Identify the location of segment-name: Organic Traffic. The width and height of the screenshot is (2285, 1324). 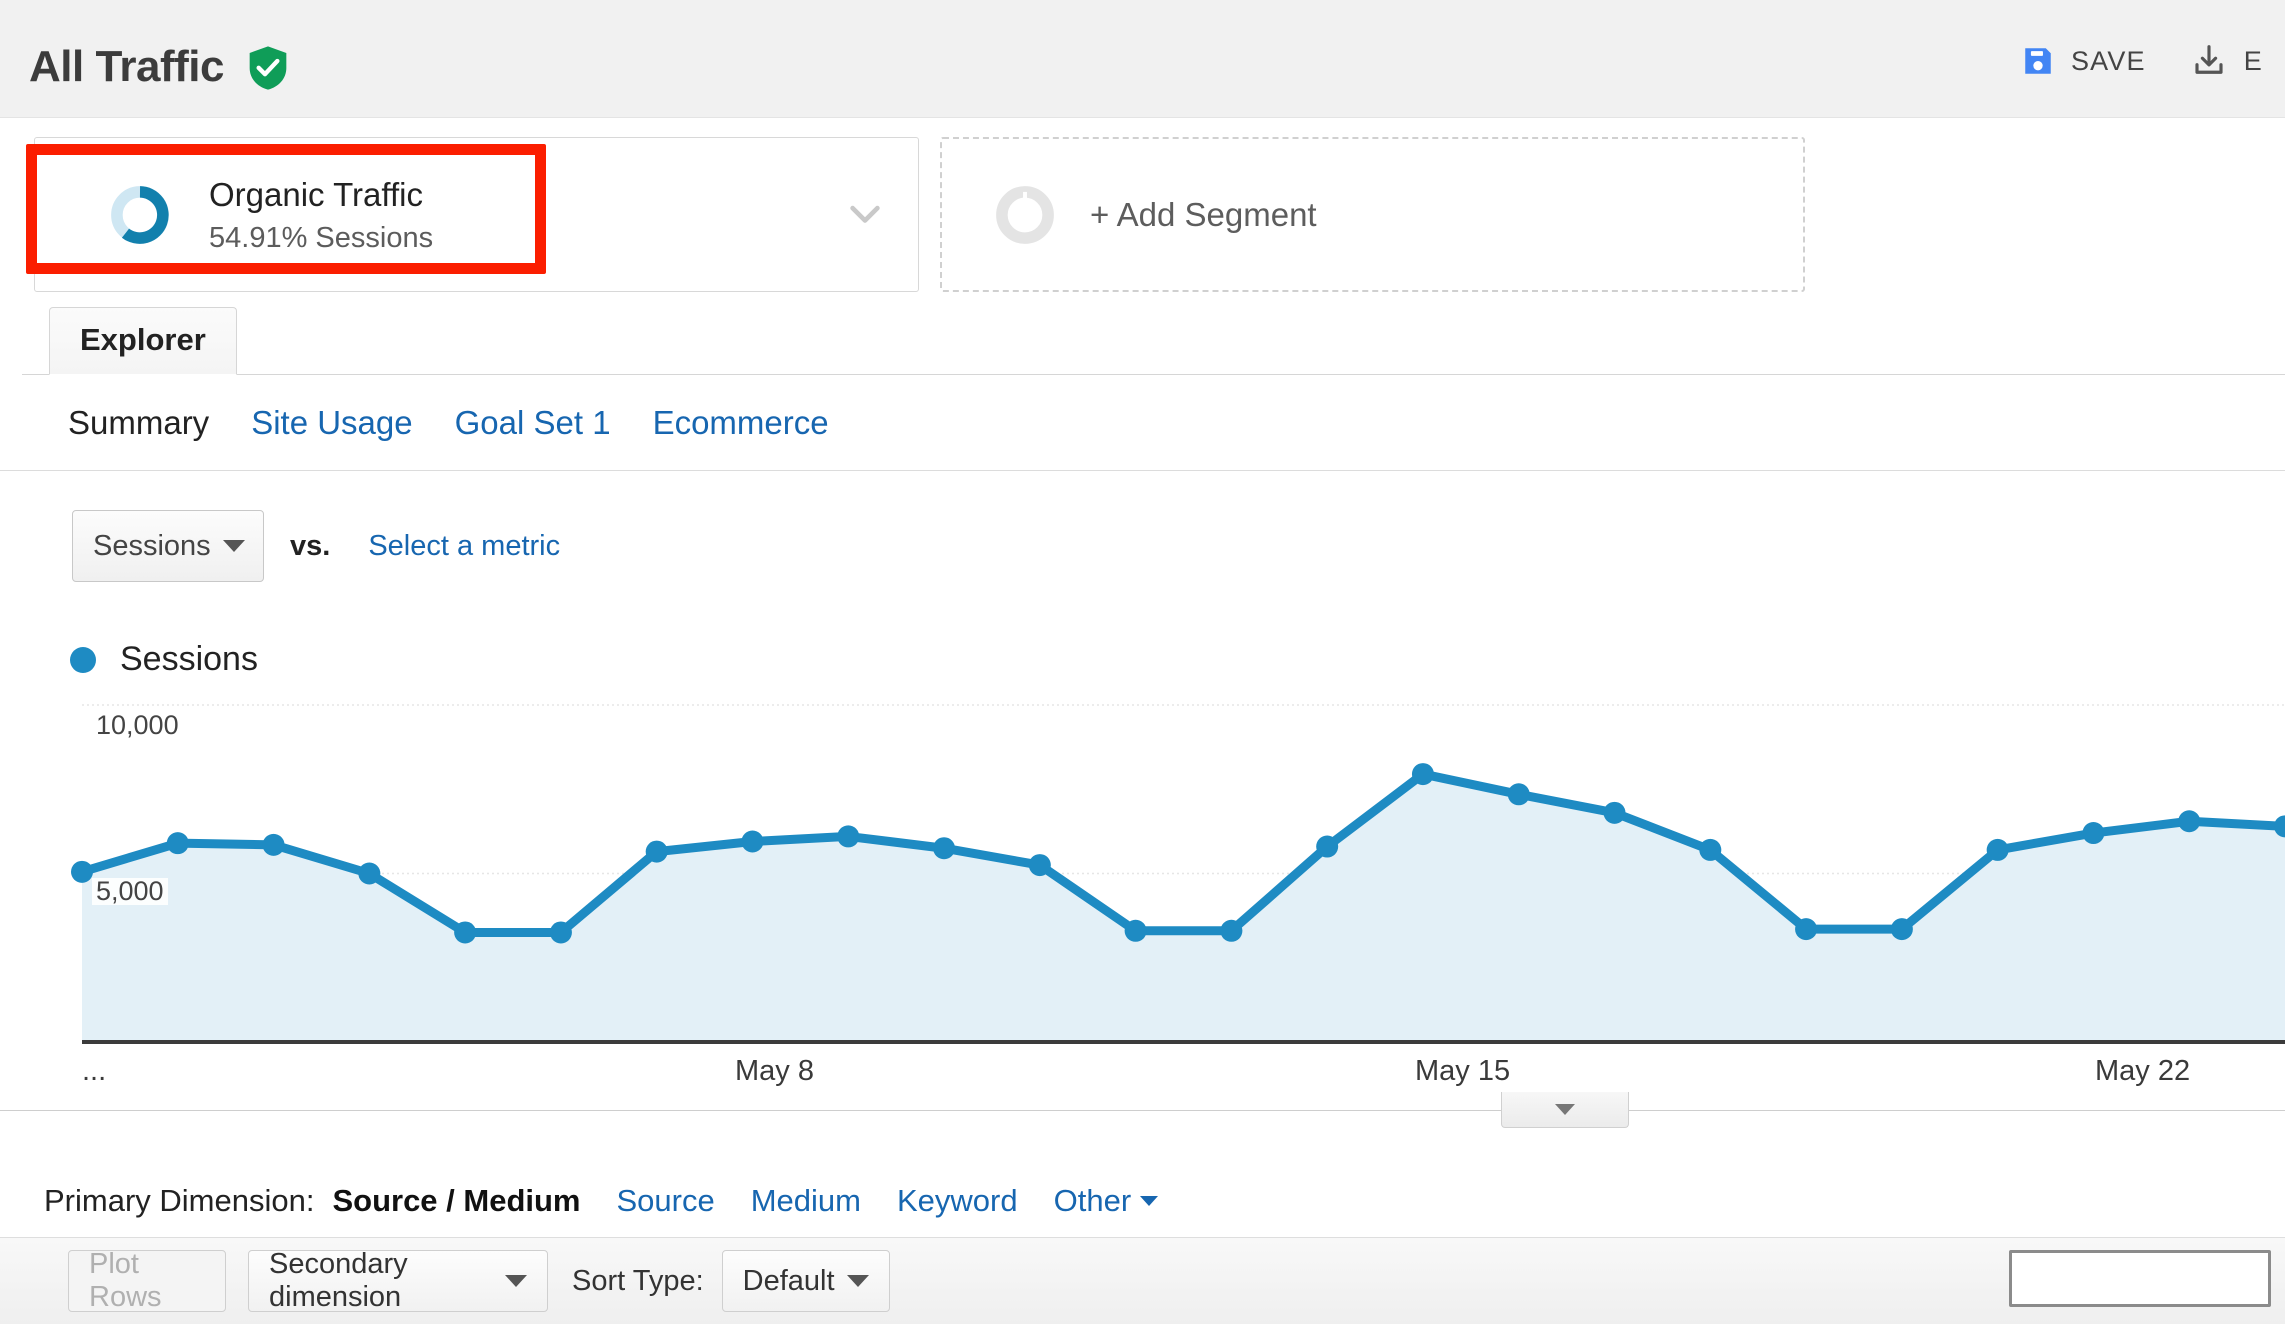
(316, 195).